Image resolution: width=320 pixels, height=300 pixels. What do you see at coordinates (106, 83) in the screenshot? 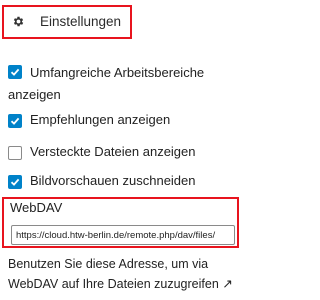
I see `option-label-workspaces: Umfangreiche Arbeitsbereiche anzeigen` at bounding box center [106, 83].